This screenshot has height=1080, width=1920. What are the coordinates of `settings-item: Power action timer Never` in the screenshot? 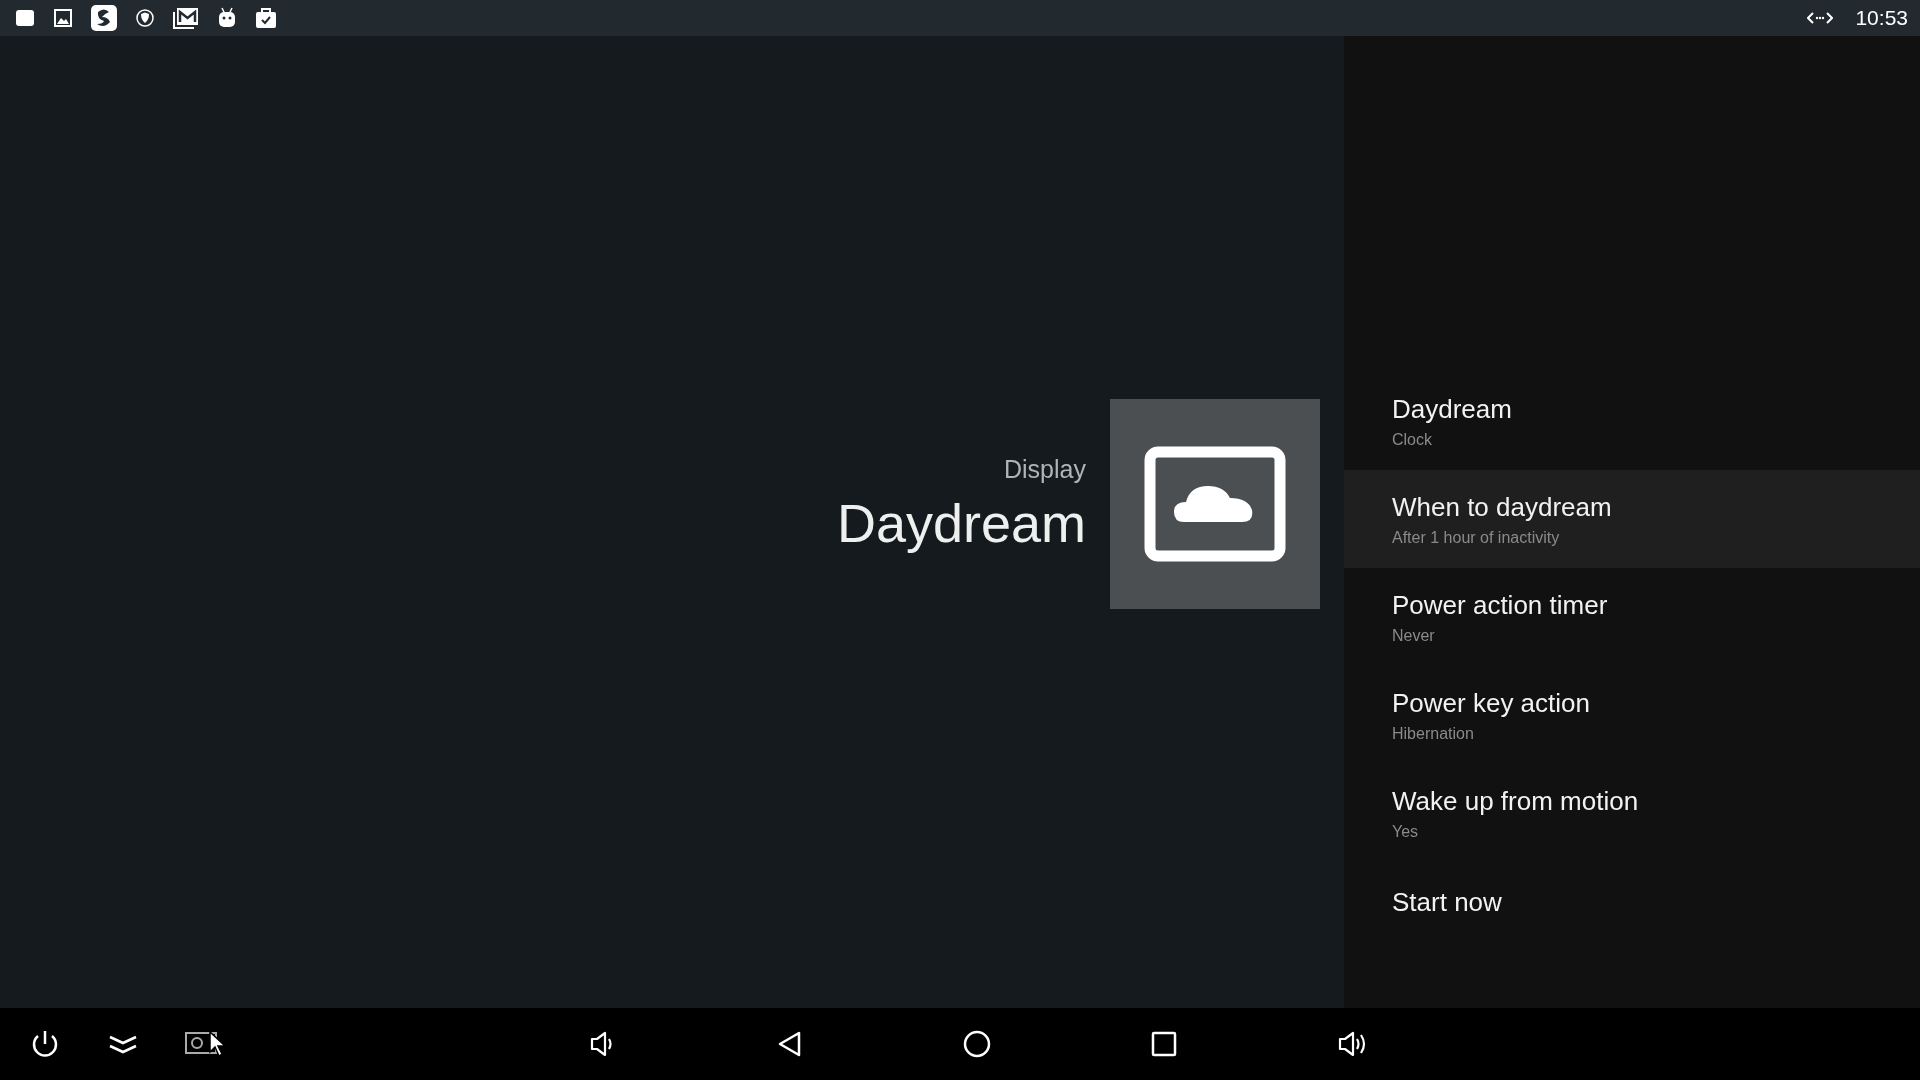 It's located at (1632, 617).